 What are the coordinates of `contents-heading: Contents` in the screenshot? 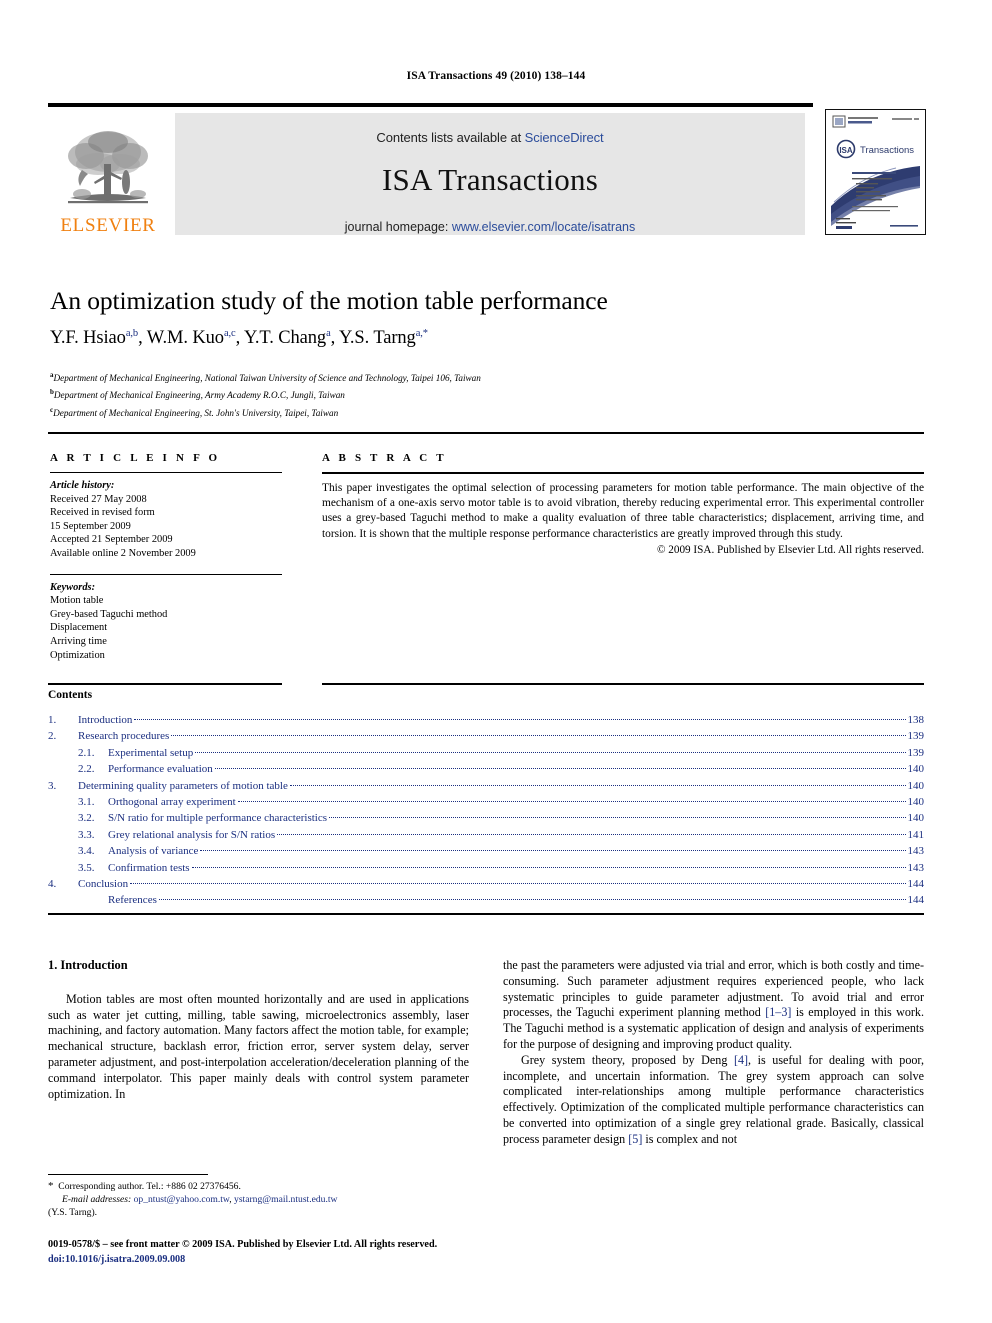 It's located at (70, 695).